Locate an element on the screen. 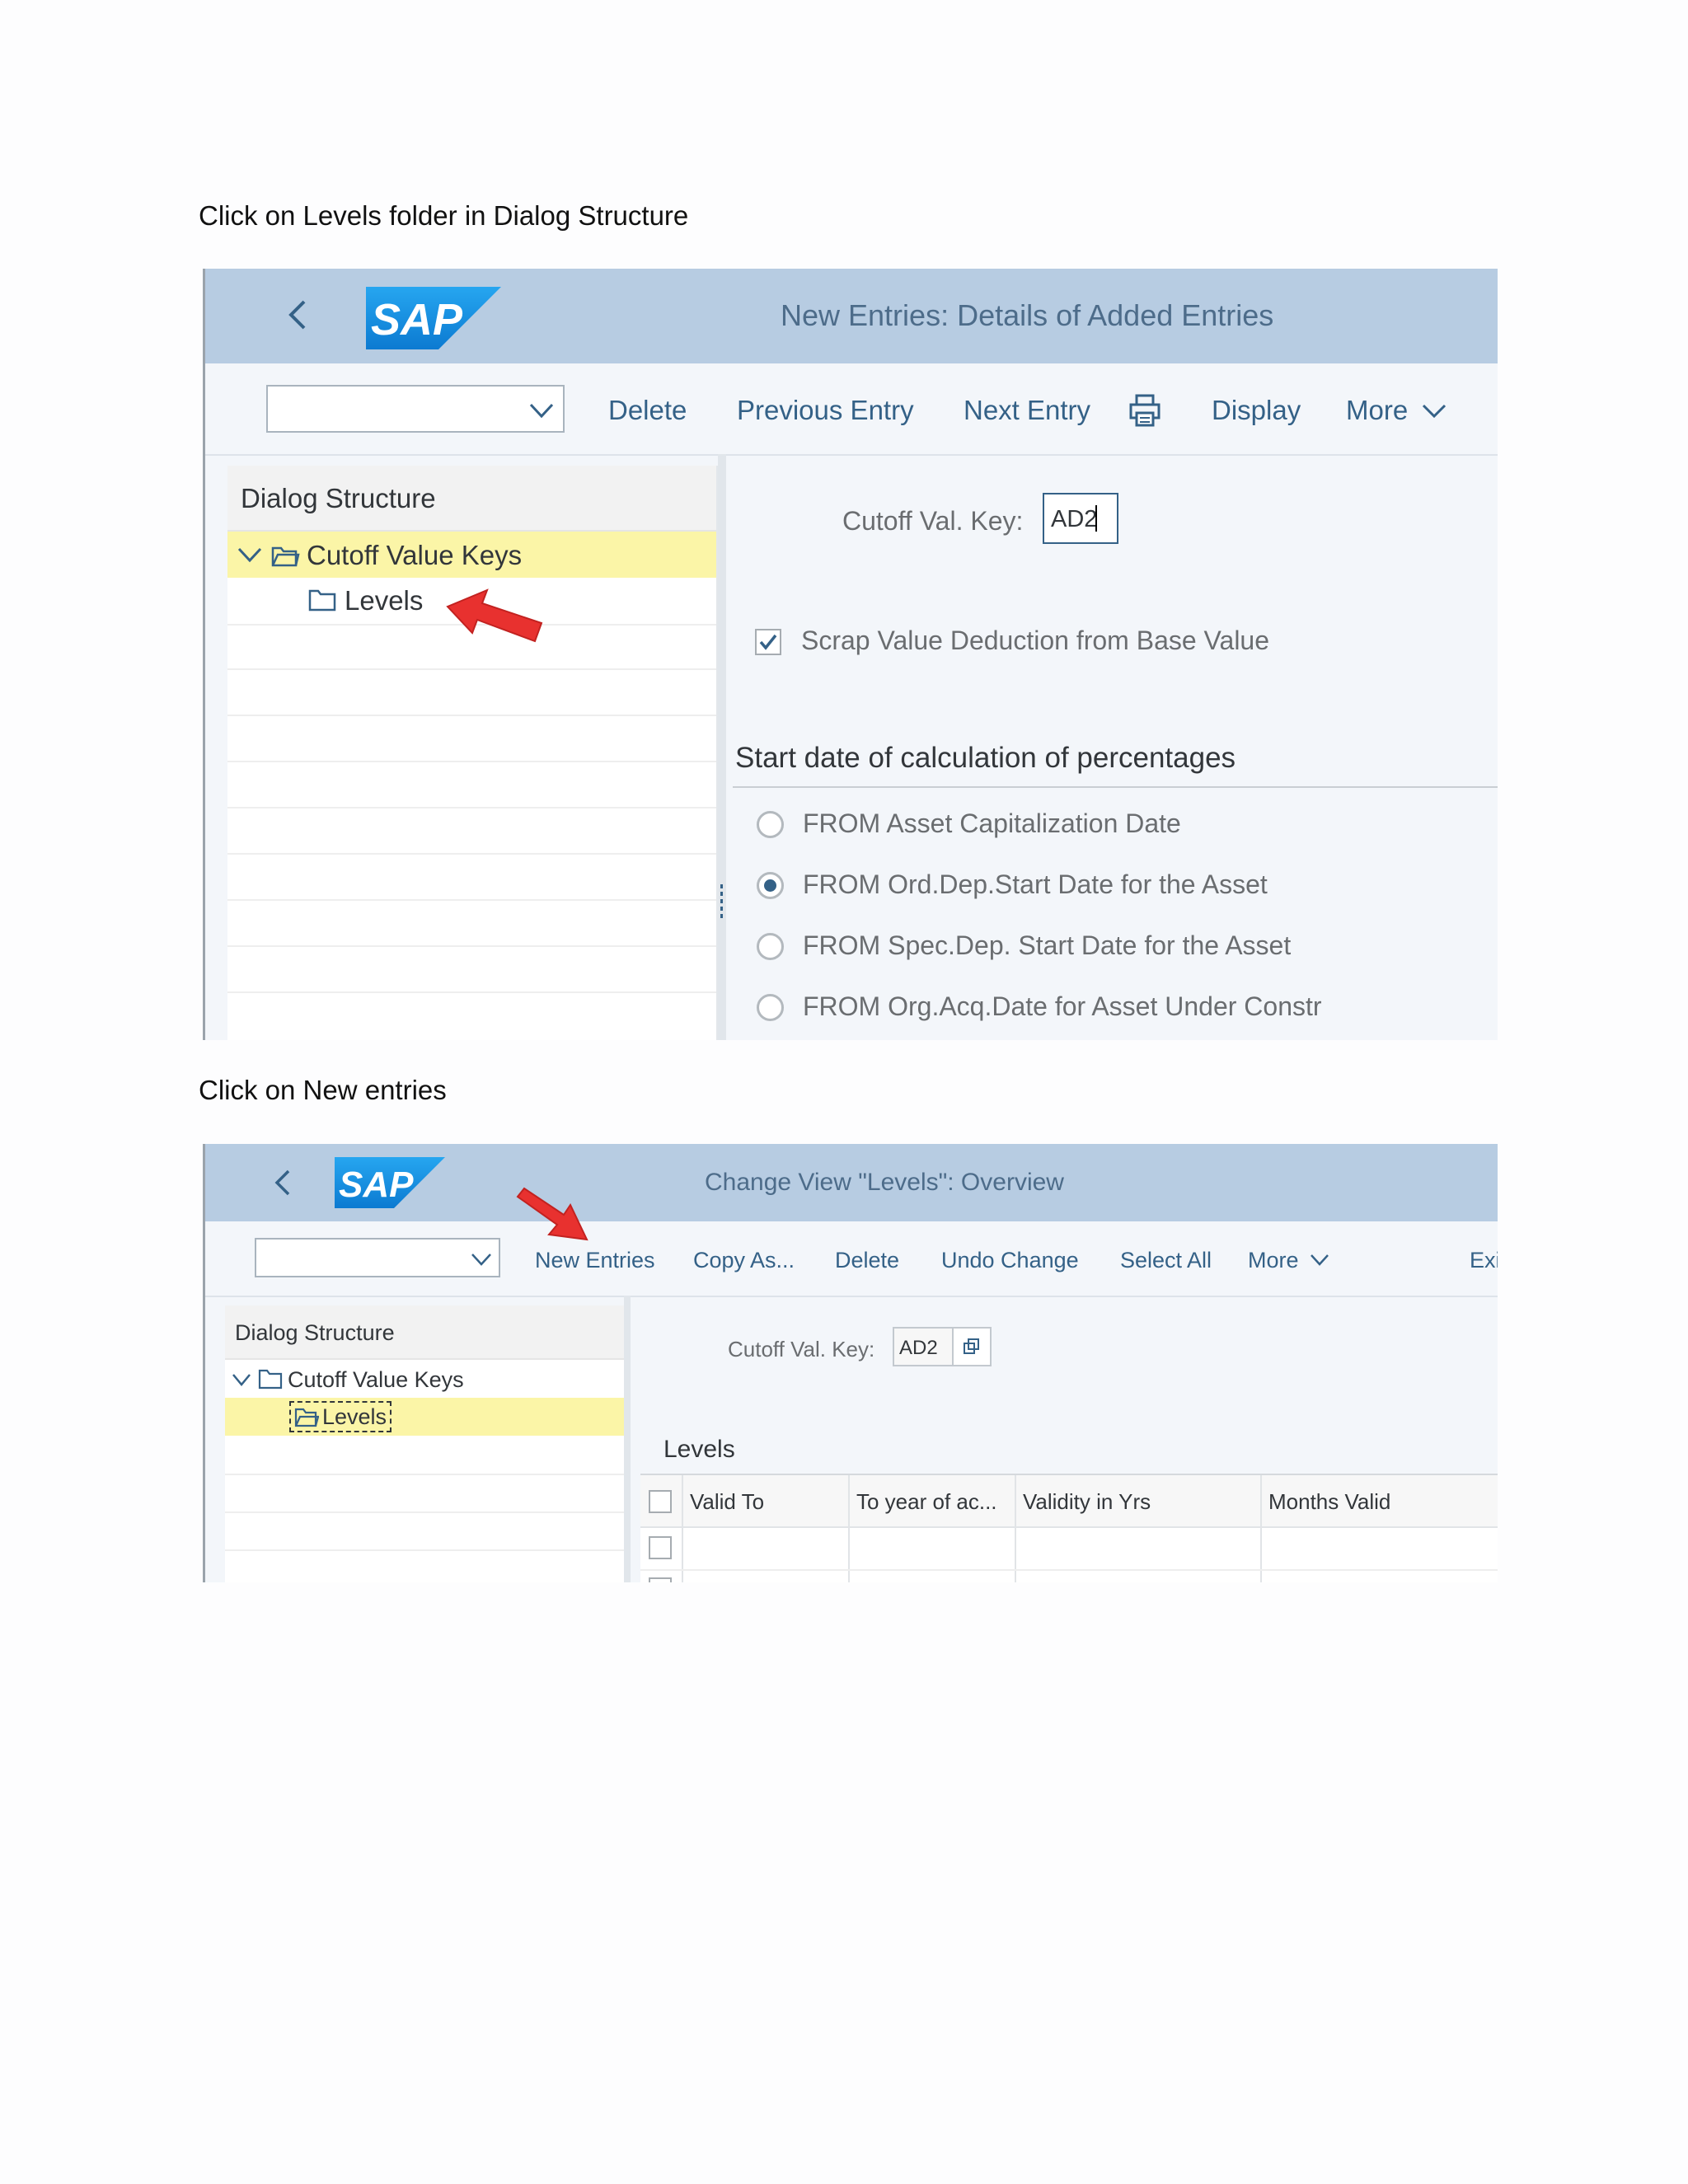  radio-label: FROM Spec.Dep. Start Date for the Asset is located at coordinates (1048, 945).